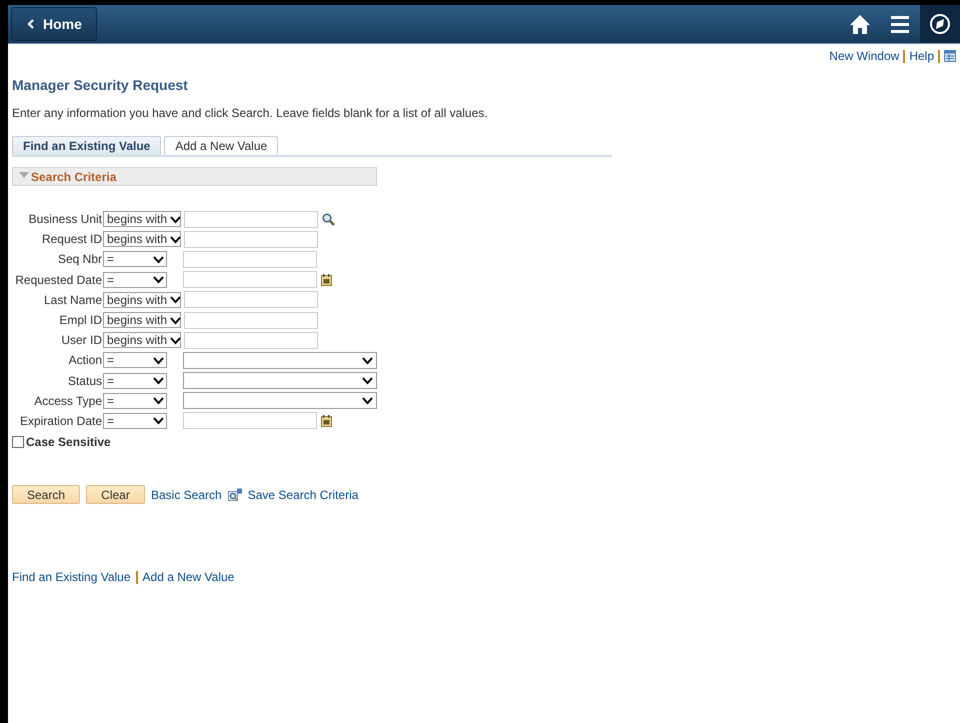  I want to click on field-label: User ID, so click(81, 340).